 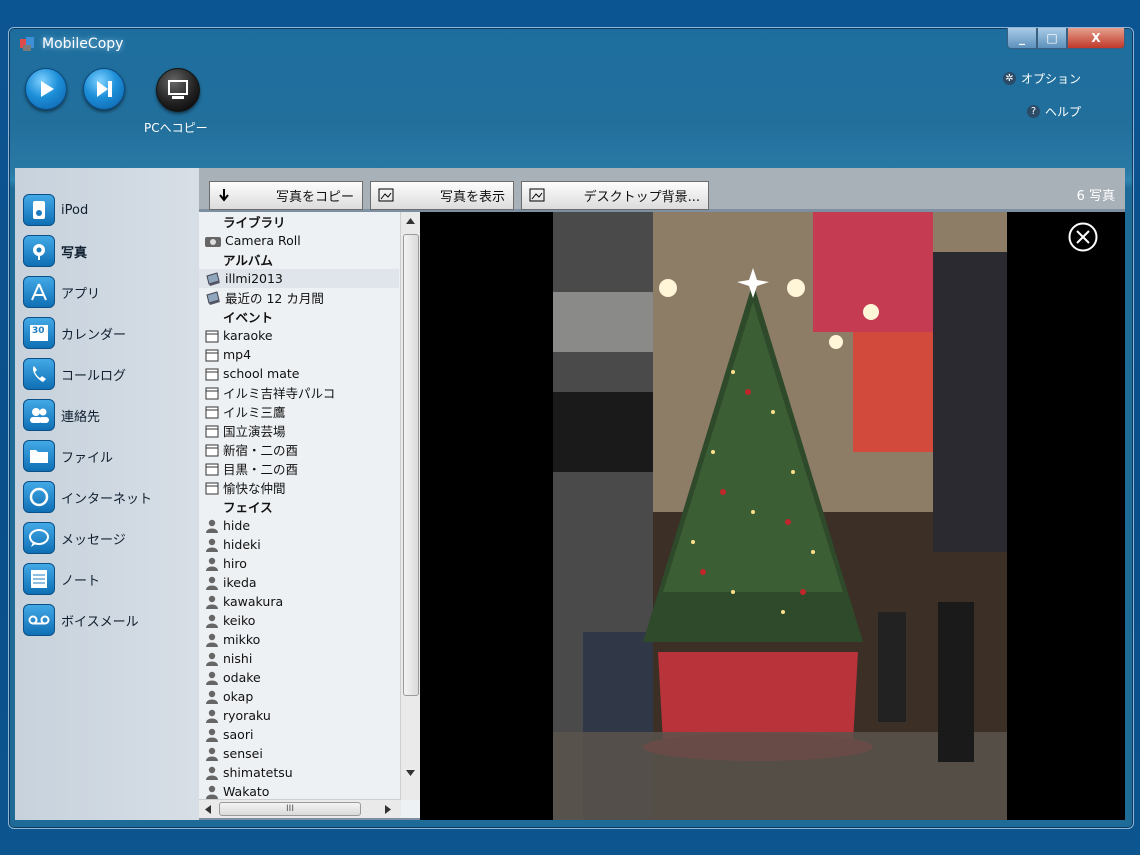 I want to click on play-icon, so click(x=47, y=89).